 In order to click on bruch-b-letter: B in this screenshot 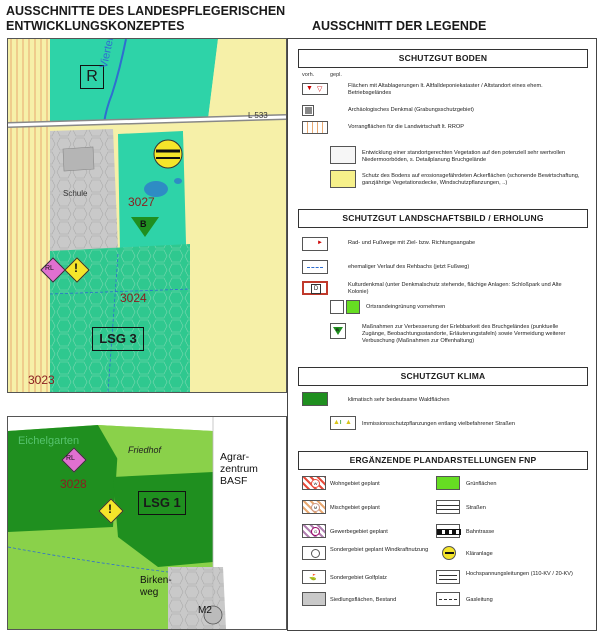, I will do `click(337, 329)`.